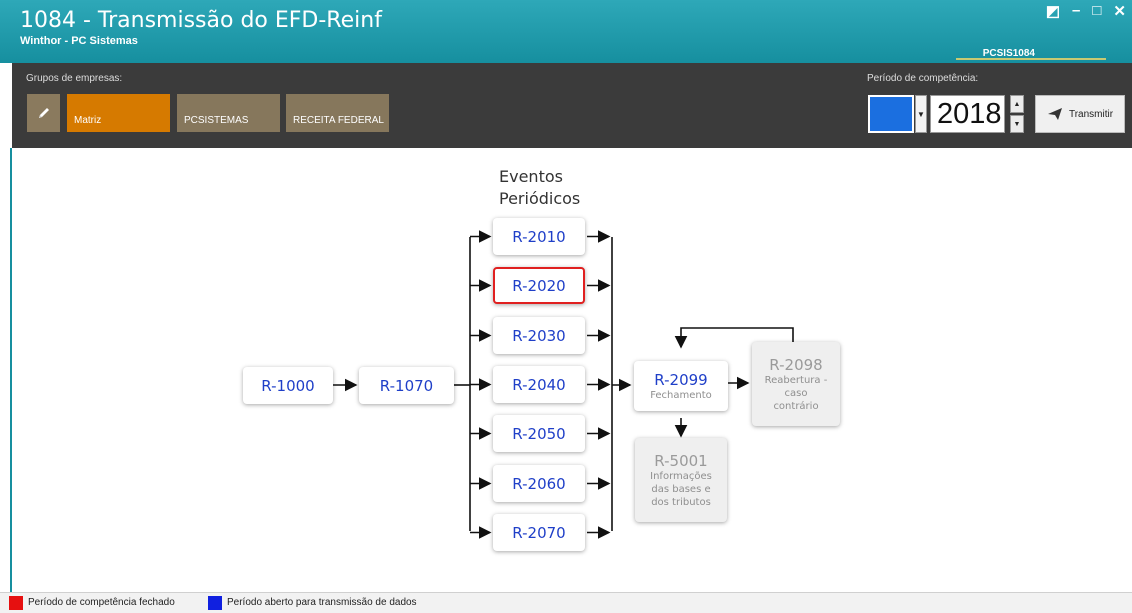 The image size is (1132, 613). Describe the element at coordinates (891, 114) in the screenshot. I see `month-select` at that location.